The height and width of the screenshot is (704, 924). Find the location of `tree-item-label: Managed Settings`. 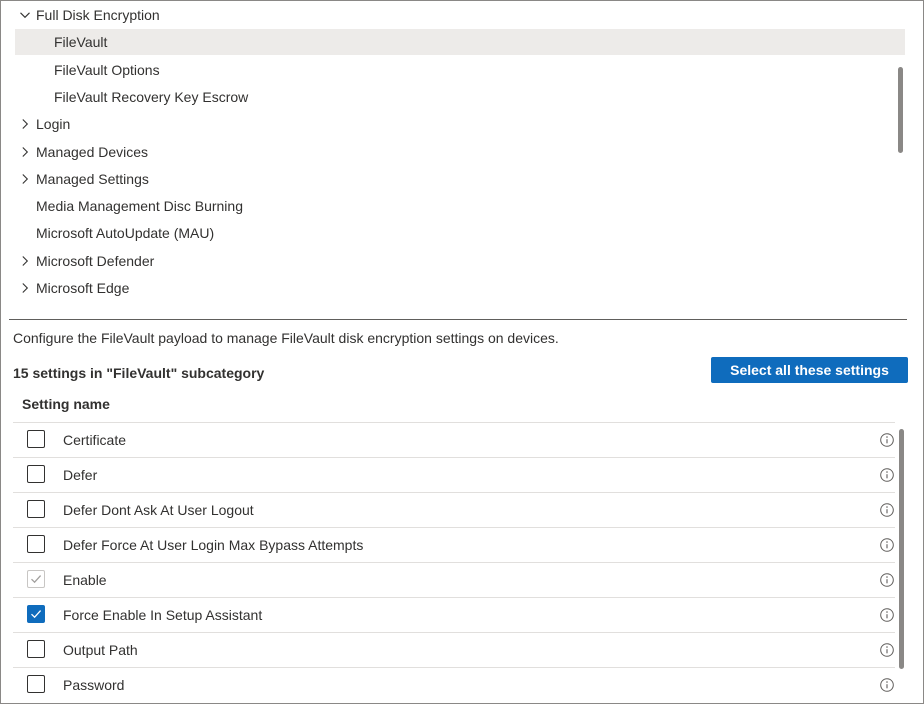

tree-item-label: Managed Settings is located at coordinates (92, 178).